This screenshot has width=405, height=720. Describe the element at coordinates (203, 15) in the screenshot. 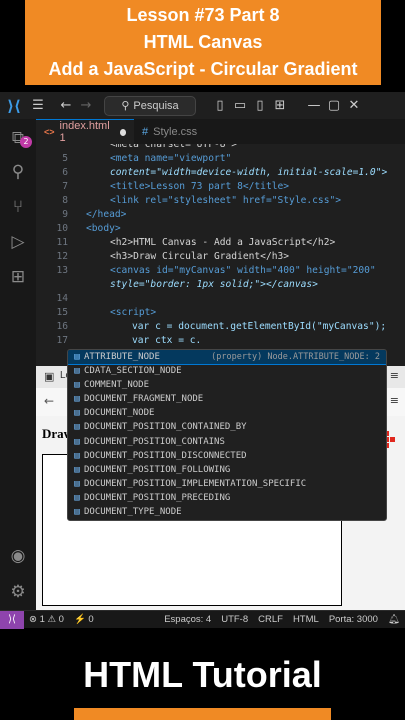

I see `banner-line-1: Lesson #73 Part 8` at that location.